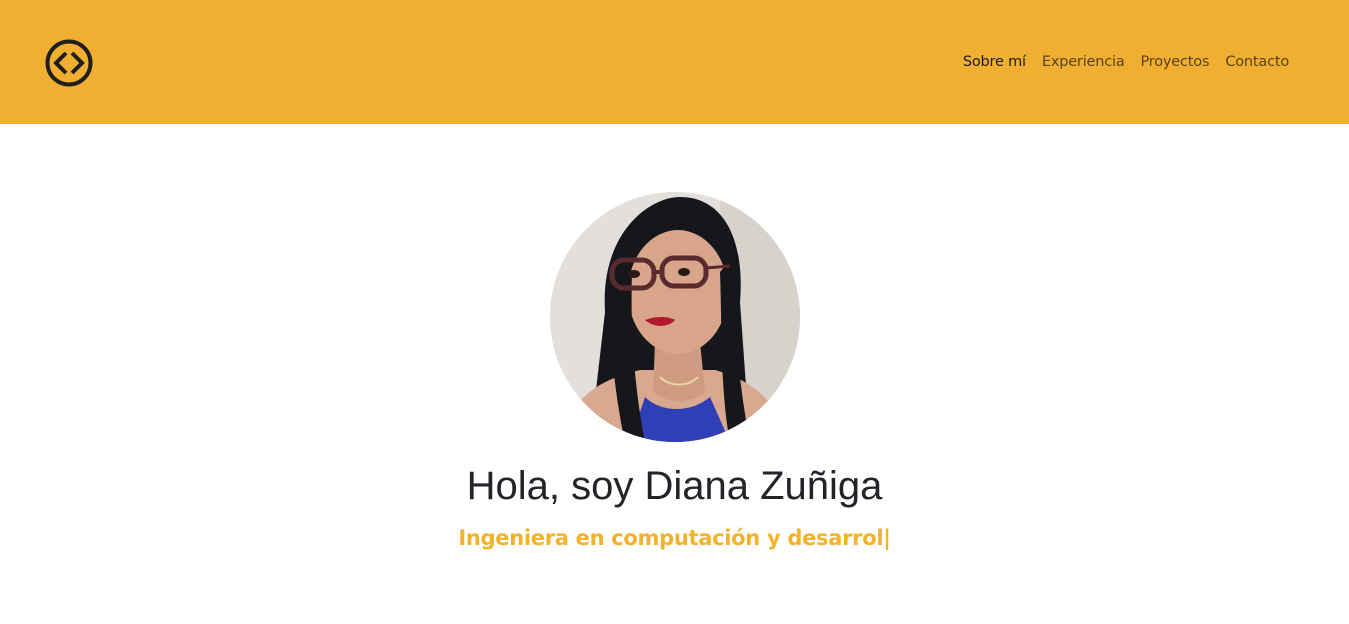 The width and height of the screenshot is (1349, 624). Describe the element at coordinates (994, 62) in the screenshot. I see `nav-link-sobre-mi: Sobre mí` at that location.